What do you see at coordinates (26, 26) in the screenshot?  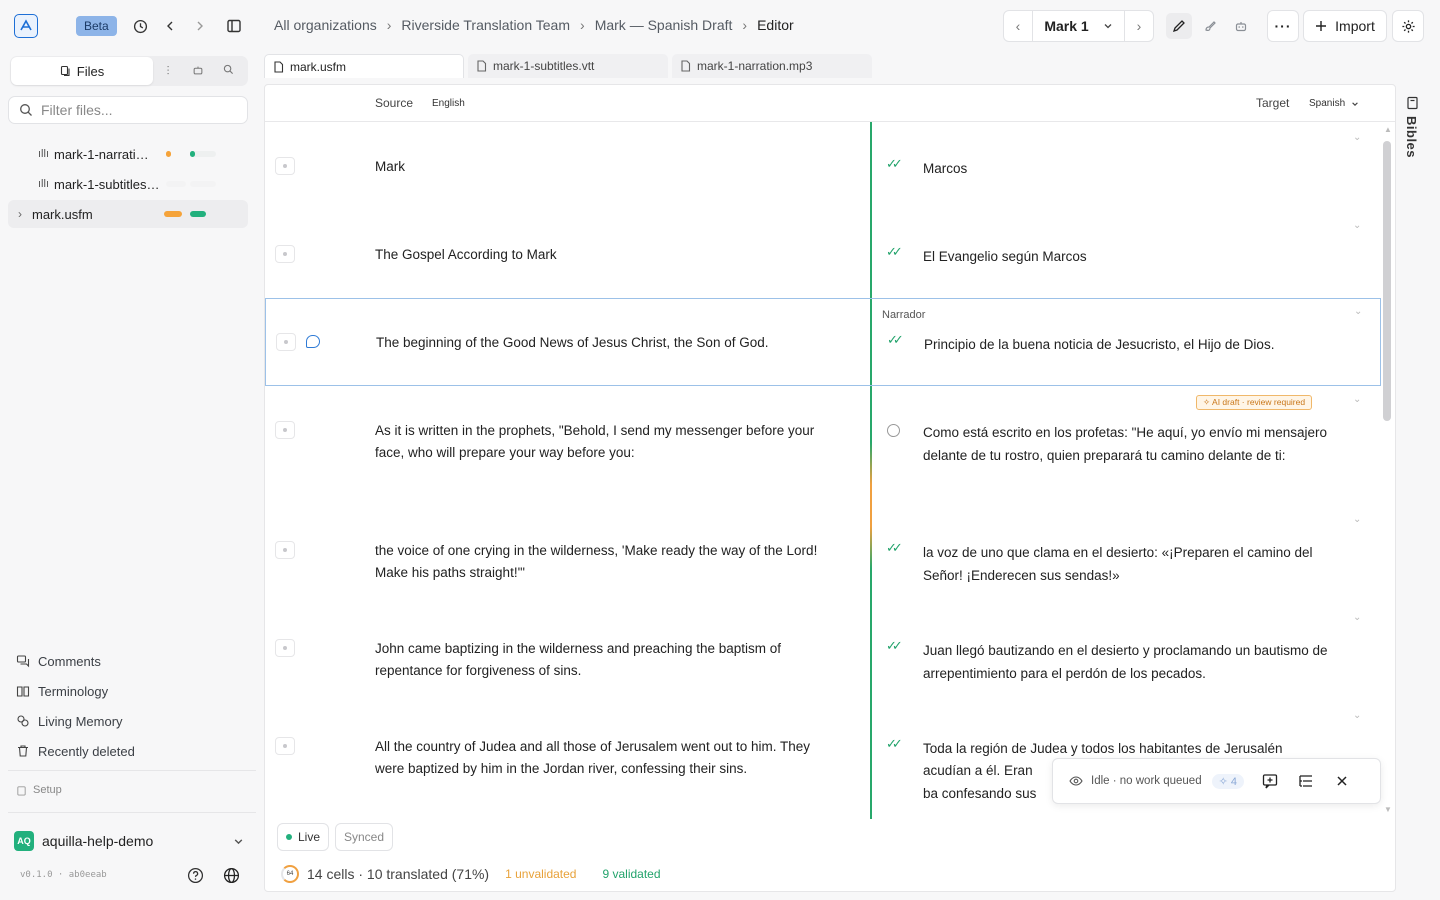 I see `app-logo-icon` at bounding box center [26, 26].